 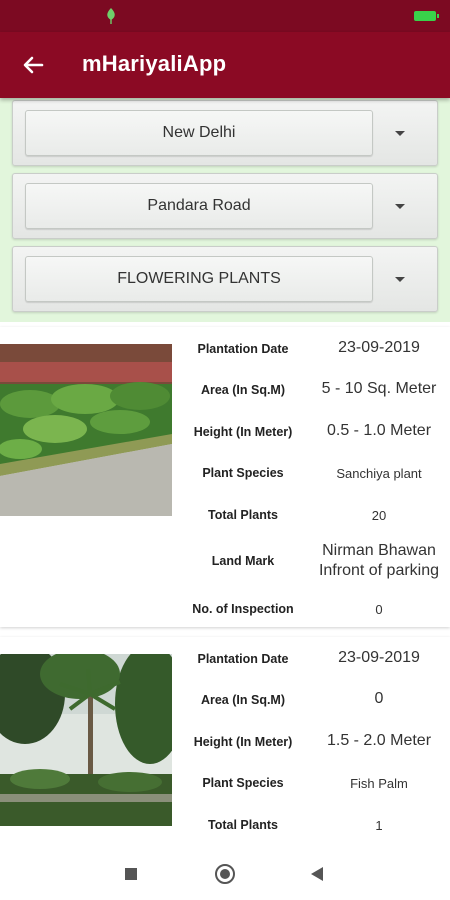 I want to click on height-row: Height (In Meter) 0.5 - 1.0 Meter, so click(x=314, y=432).